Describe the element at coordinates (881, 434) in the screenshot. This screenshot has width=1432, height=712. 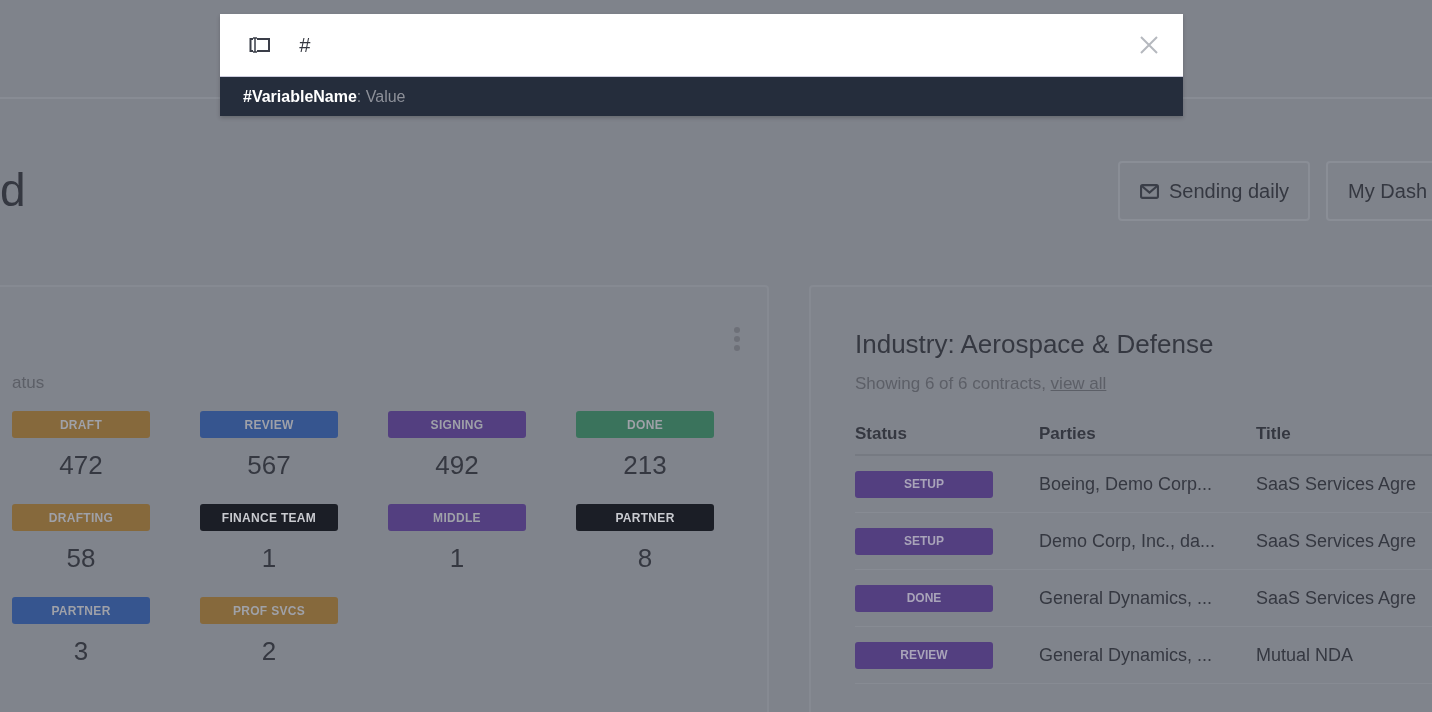
I see `column-header: Status` at that location.